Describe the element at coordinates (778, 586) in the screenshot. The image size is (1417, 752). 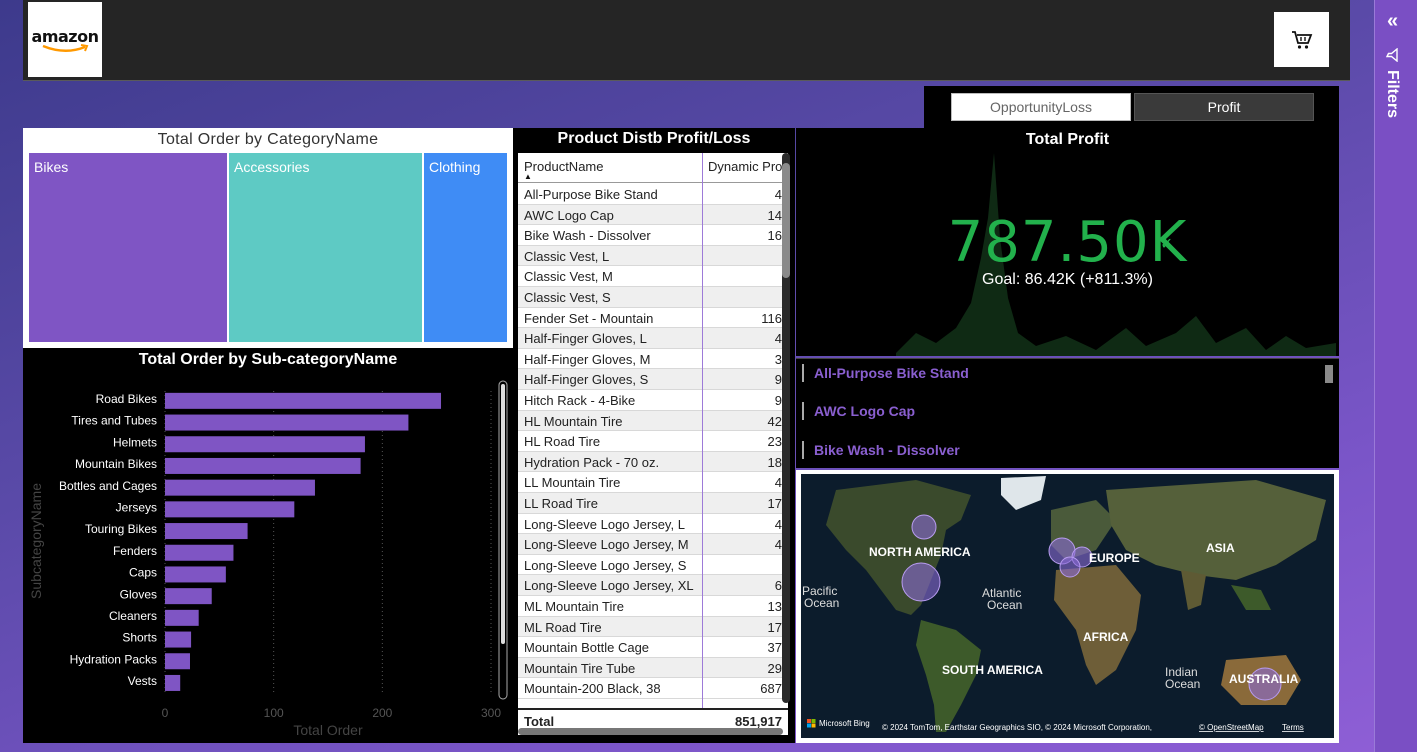
I see `cell-dynamic-profit: 6` at that location.